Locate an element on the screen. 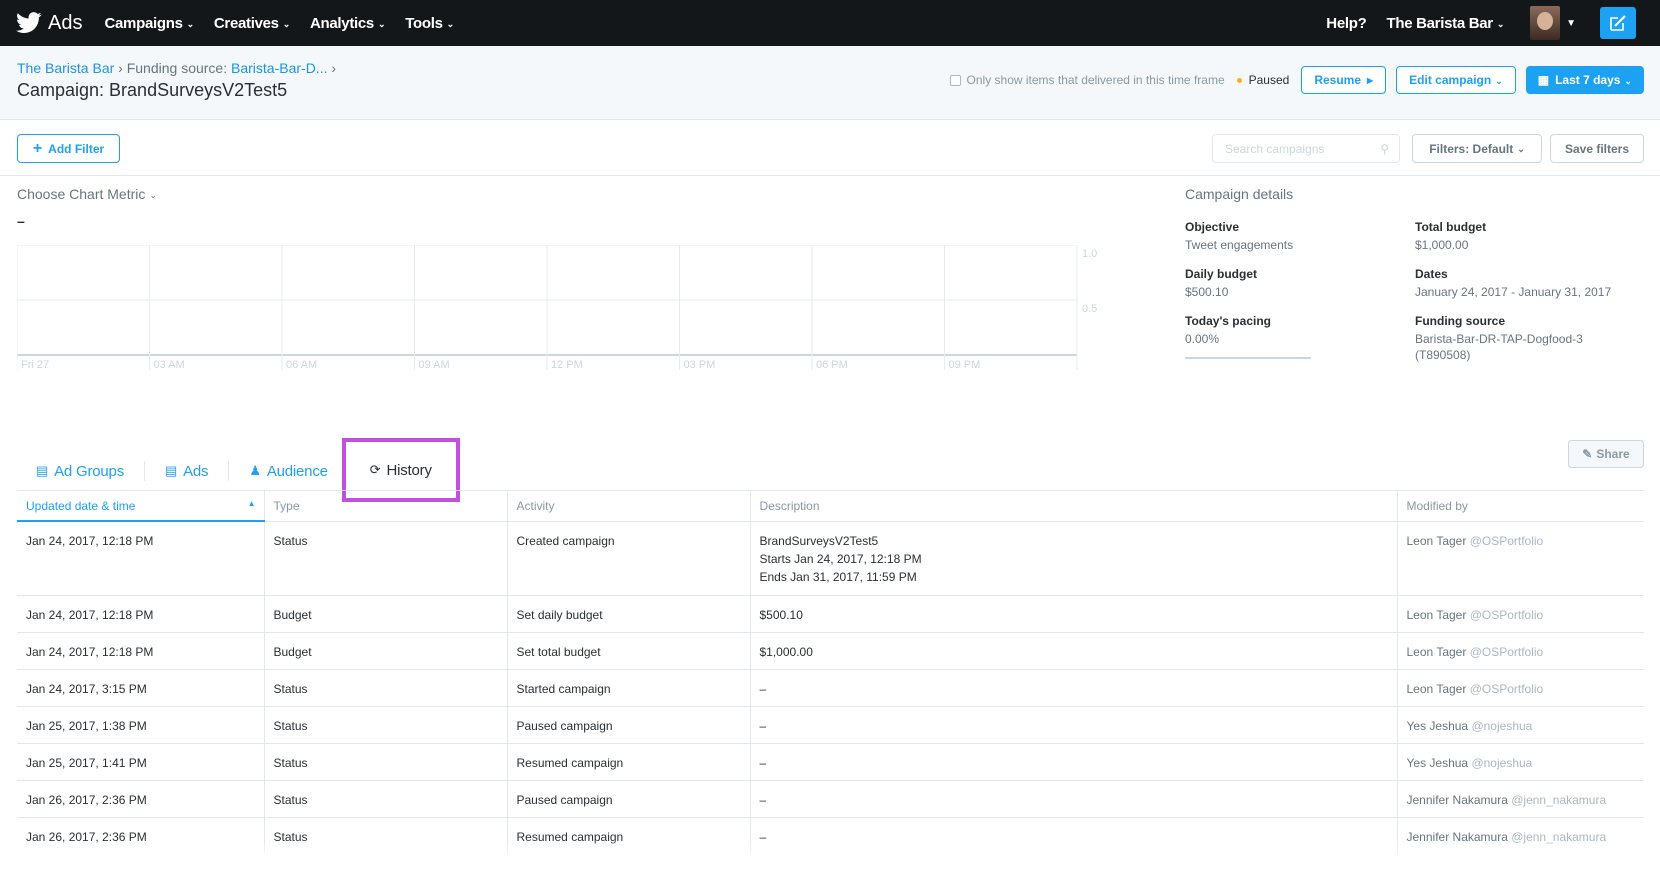  column-header-type: Type is located at coordinates (386, 506).